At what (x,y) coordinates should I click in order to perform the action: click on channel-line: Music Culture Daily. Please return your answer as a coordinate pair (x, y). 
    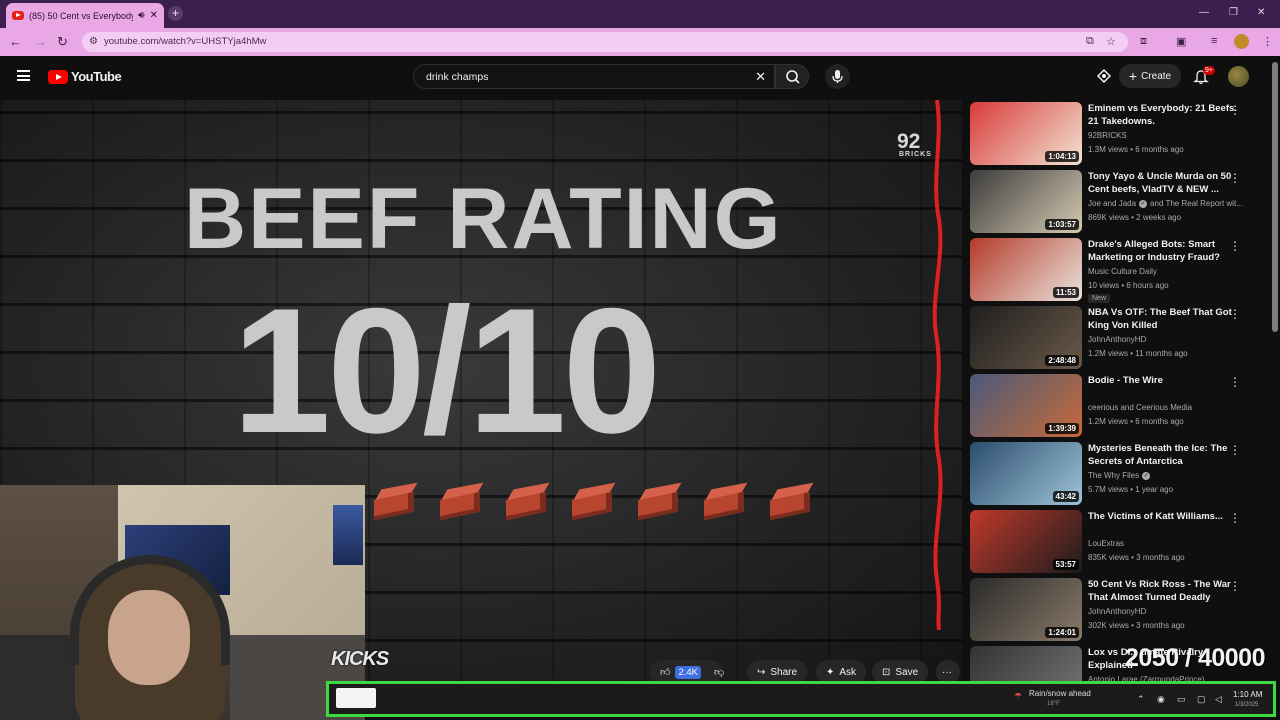
    Looking at the image, I should click on (1168, 271).